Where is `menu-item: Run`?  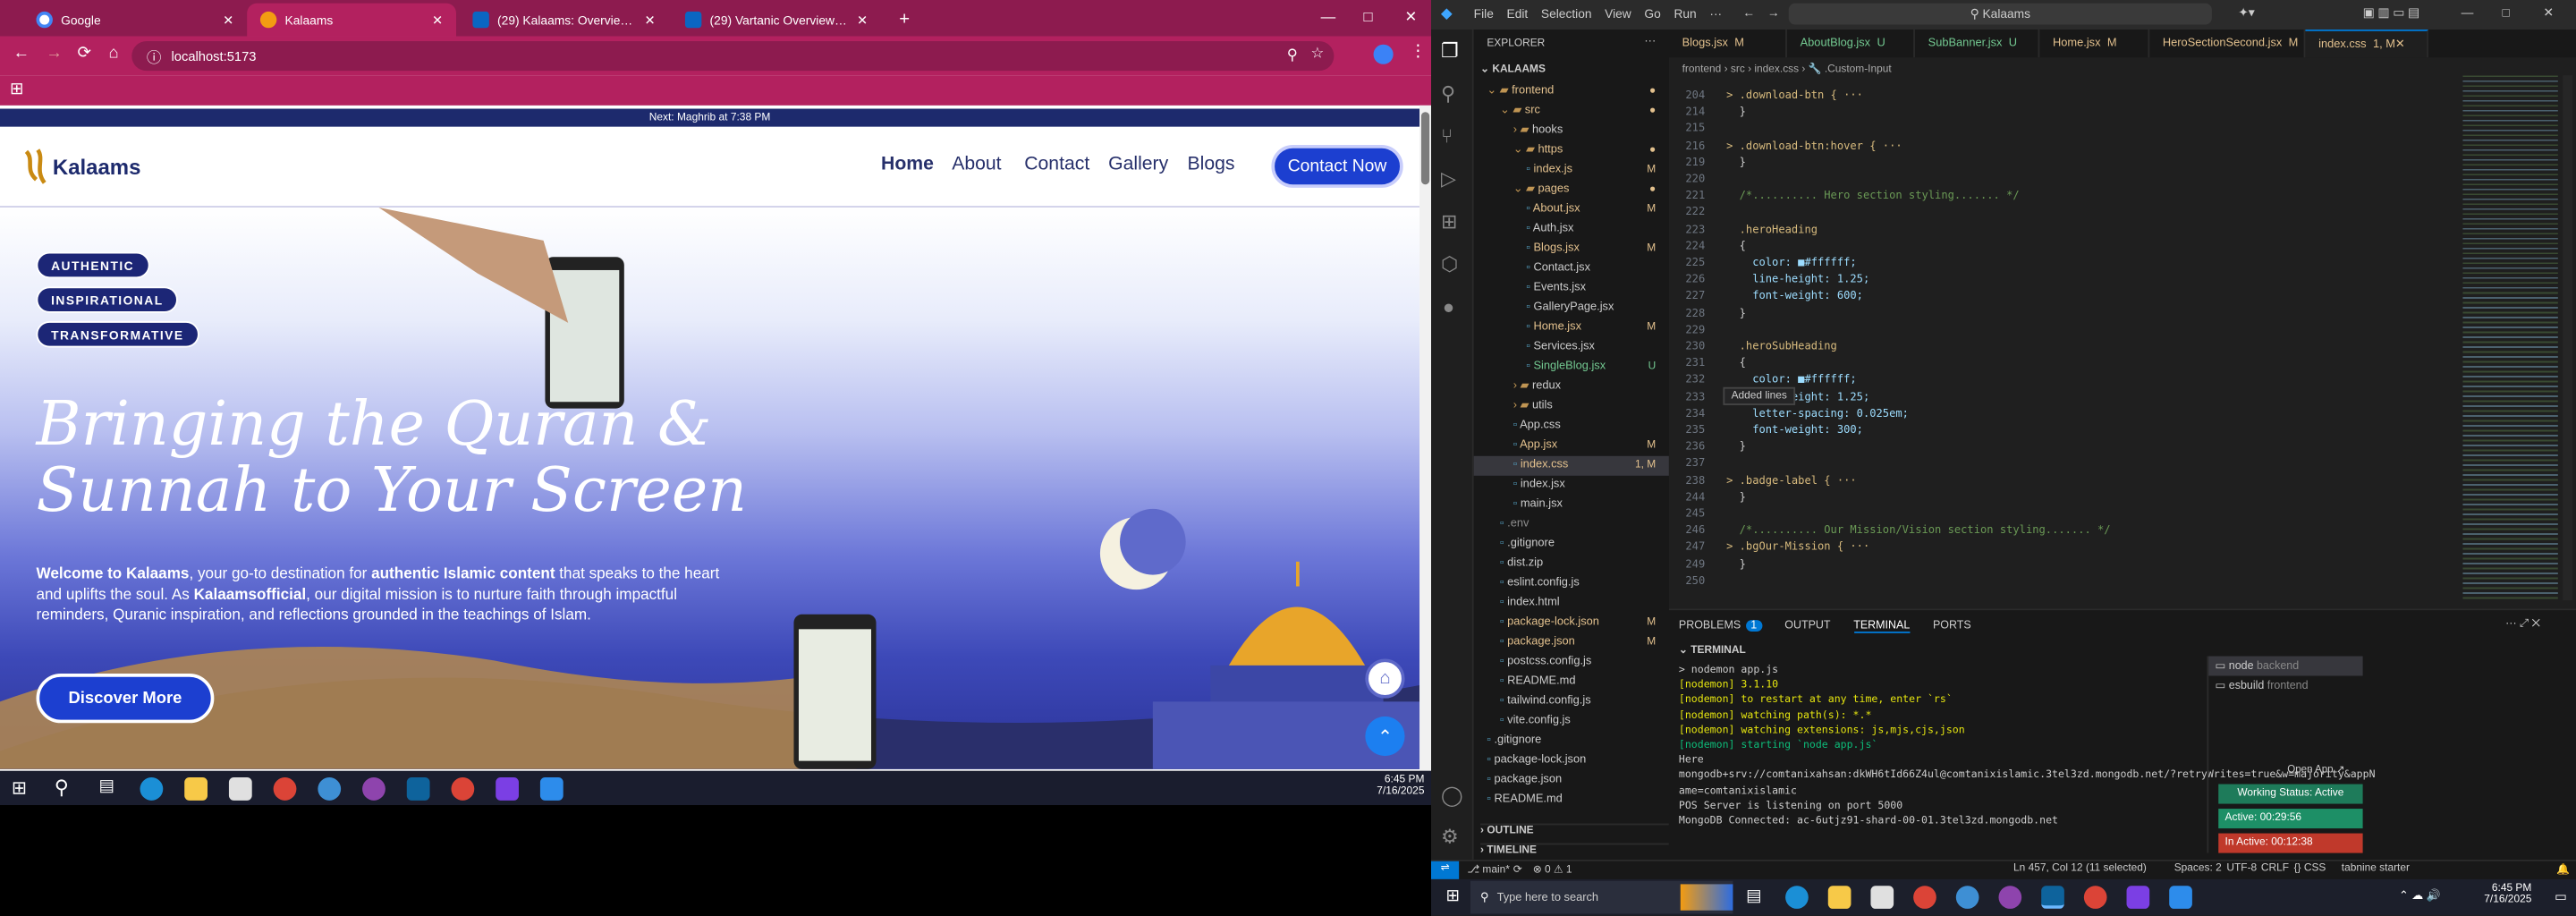
menu-item: Run is located at coordinates (1685, 13).